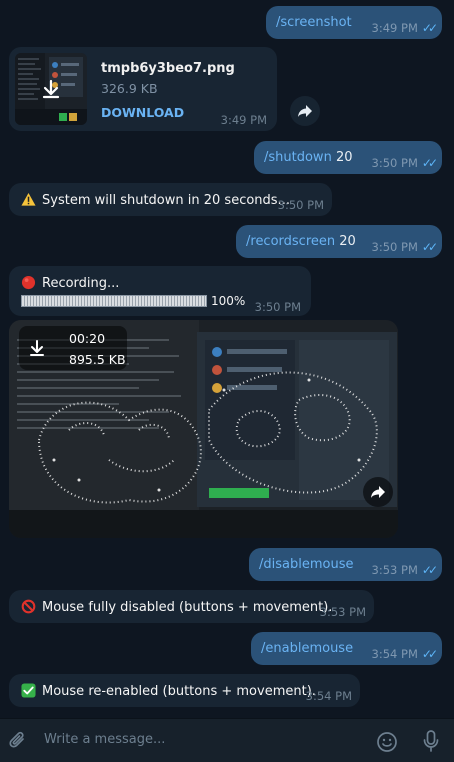 This screenshot has width=454, height=762. Describe the element at coordinates (314, 22) in the screenshot. I see `command-link: /screenshot` at that location.